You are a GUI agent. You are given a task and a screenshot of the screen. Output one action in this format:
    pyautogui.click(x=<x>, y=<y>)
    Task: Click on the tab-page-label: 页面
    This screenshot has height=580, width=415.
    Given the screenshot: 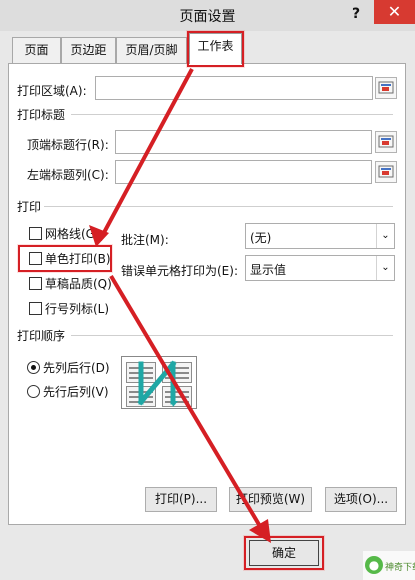 What is the action you would take?
    pyautogui.click(x=36, y=50)
    